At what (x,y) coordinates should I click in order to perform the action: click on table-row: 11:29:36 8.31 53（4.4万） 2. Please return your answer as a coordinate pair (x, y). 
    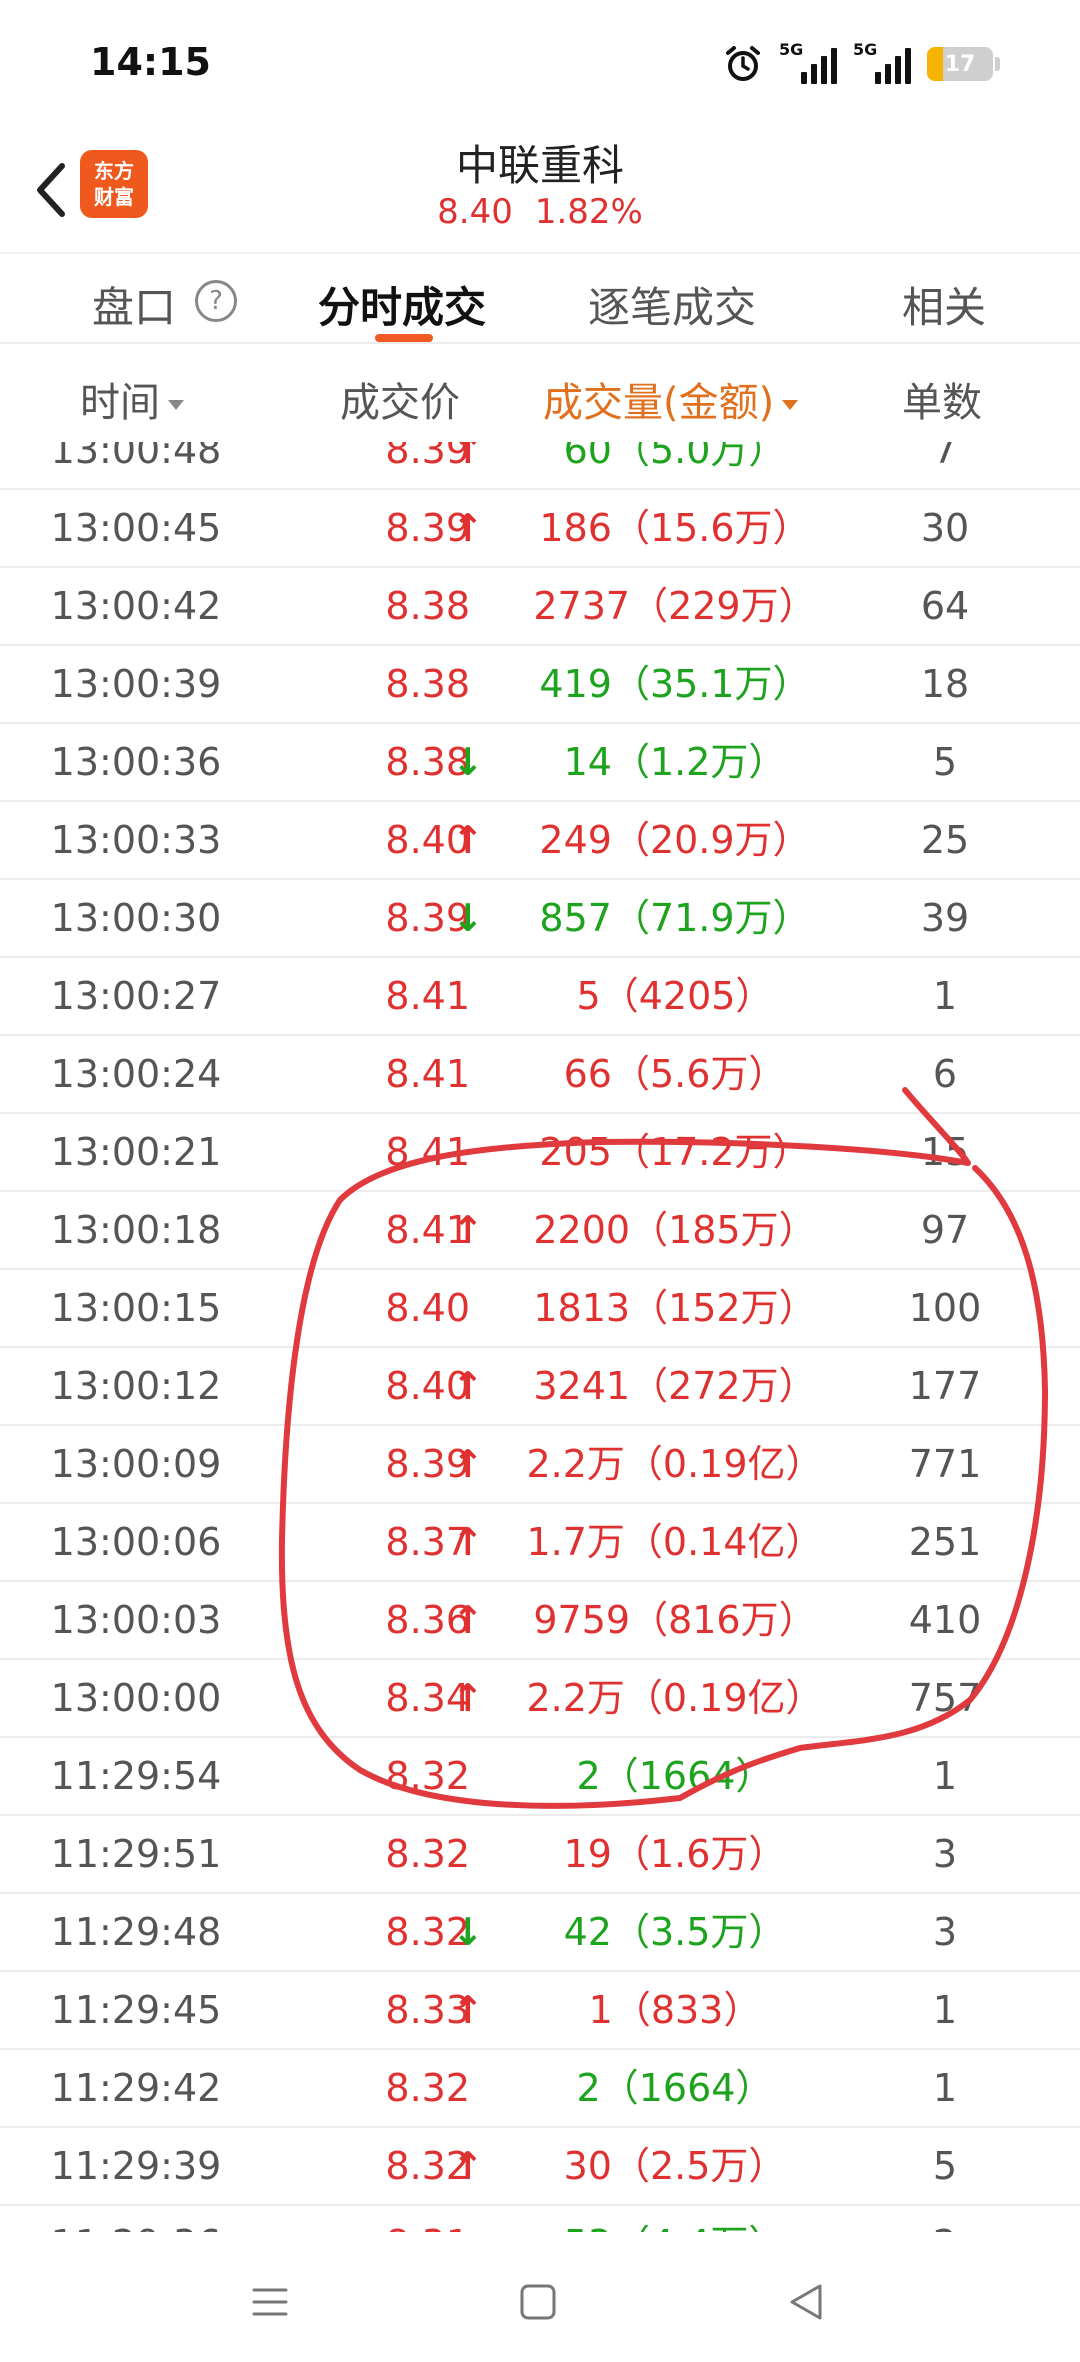
    Looking at the image, I should click on (540, 2219).